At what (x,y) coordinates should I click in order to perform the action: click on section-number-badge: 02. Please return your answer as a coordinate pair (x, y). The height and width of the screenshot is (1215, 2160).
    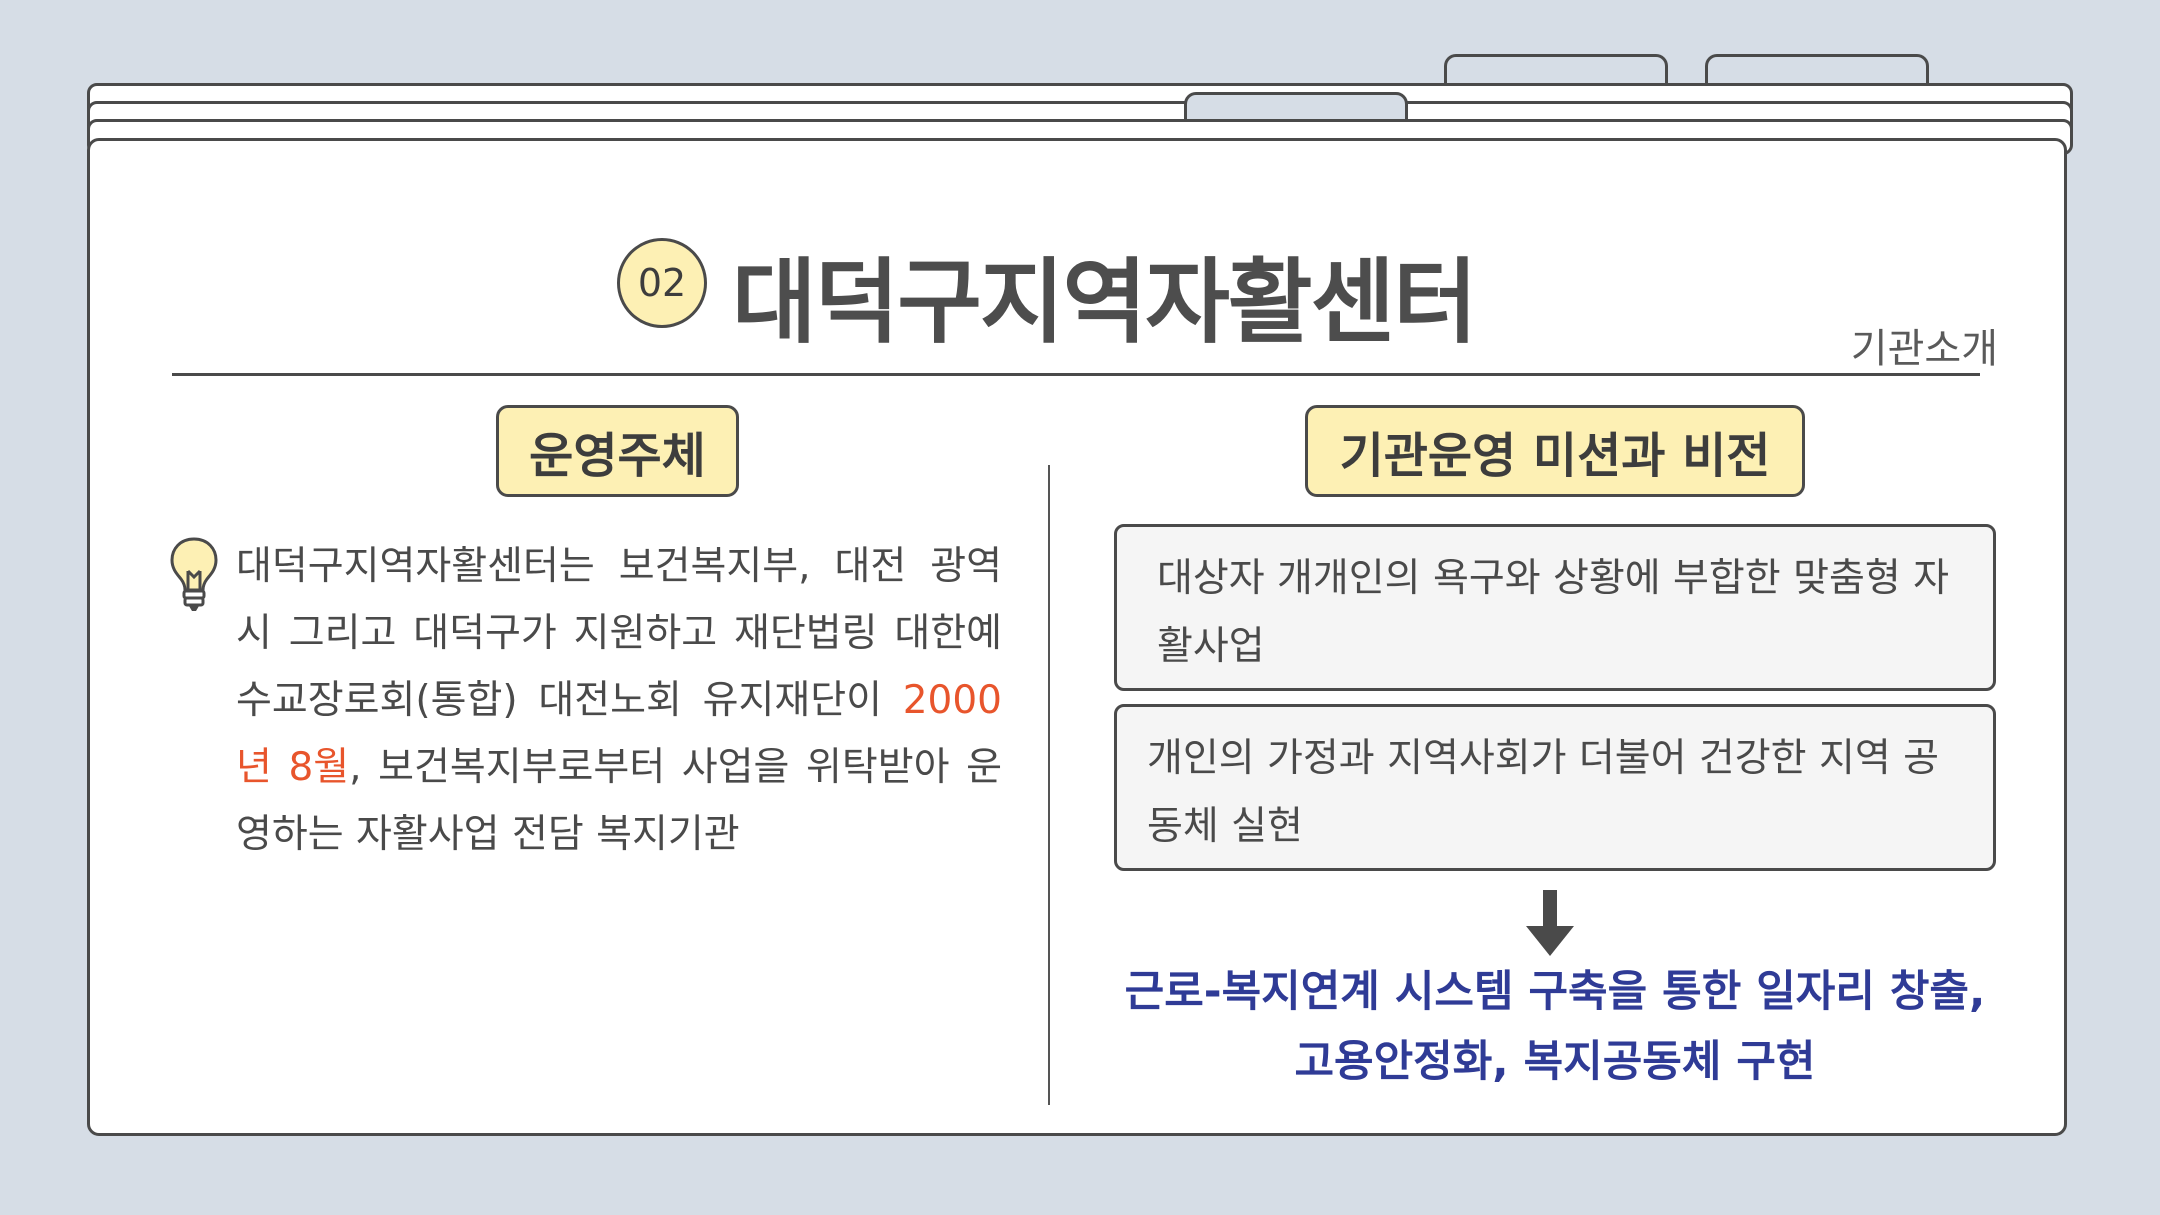
    Looking at the image, I should click on (662, 283).